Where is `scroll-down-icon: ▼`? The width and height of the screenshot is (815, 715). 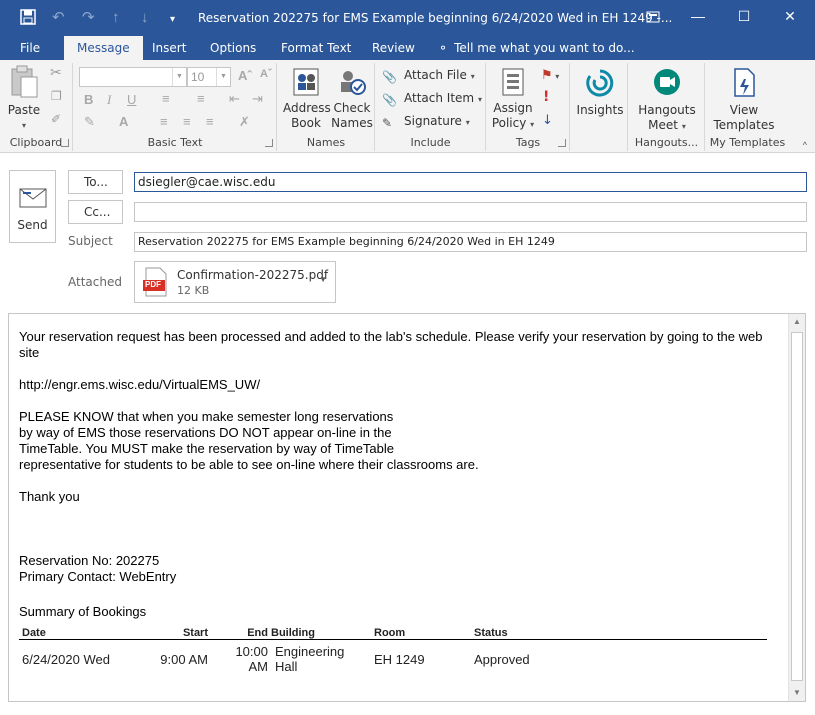 scroll-down-icon: ▼ is located at coordinates (797, 693).